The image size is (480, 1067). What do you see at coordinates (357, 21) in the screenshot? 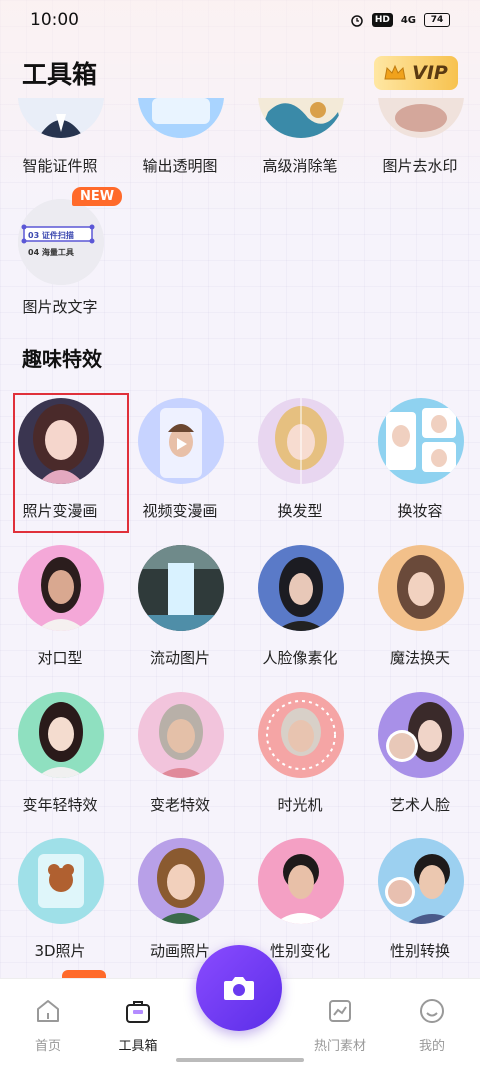
I see `alarm-icon` at bounding box center [357, 21].